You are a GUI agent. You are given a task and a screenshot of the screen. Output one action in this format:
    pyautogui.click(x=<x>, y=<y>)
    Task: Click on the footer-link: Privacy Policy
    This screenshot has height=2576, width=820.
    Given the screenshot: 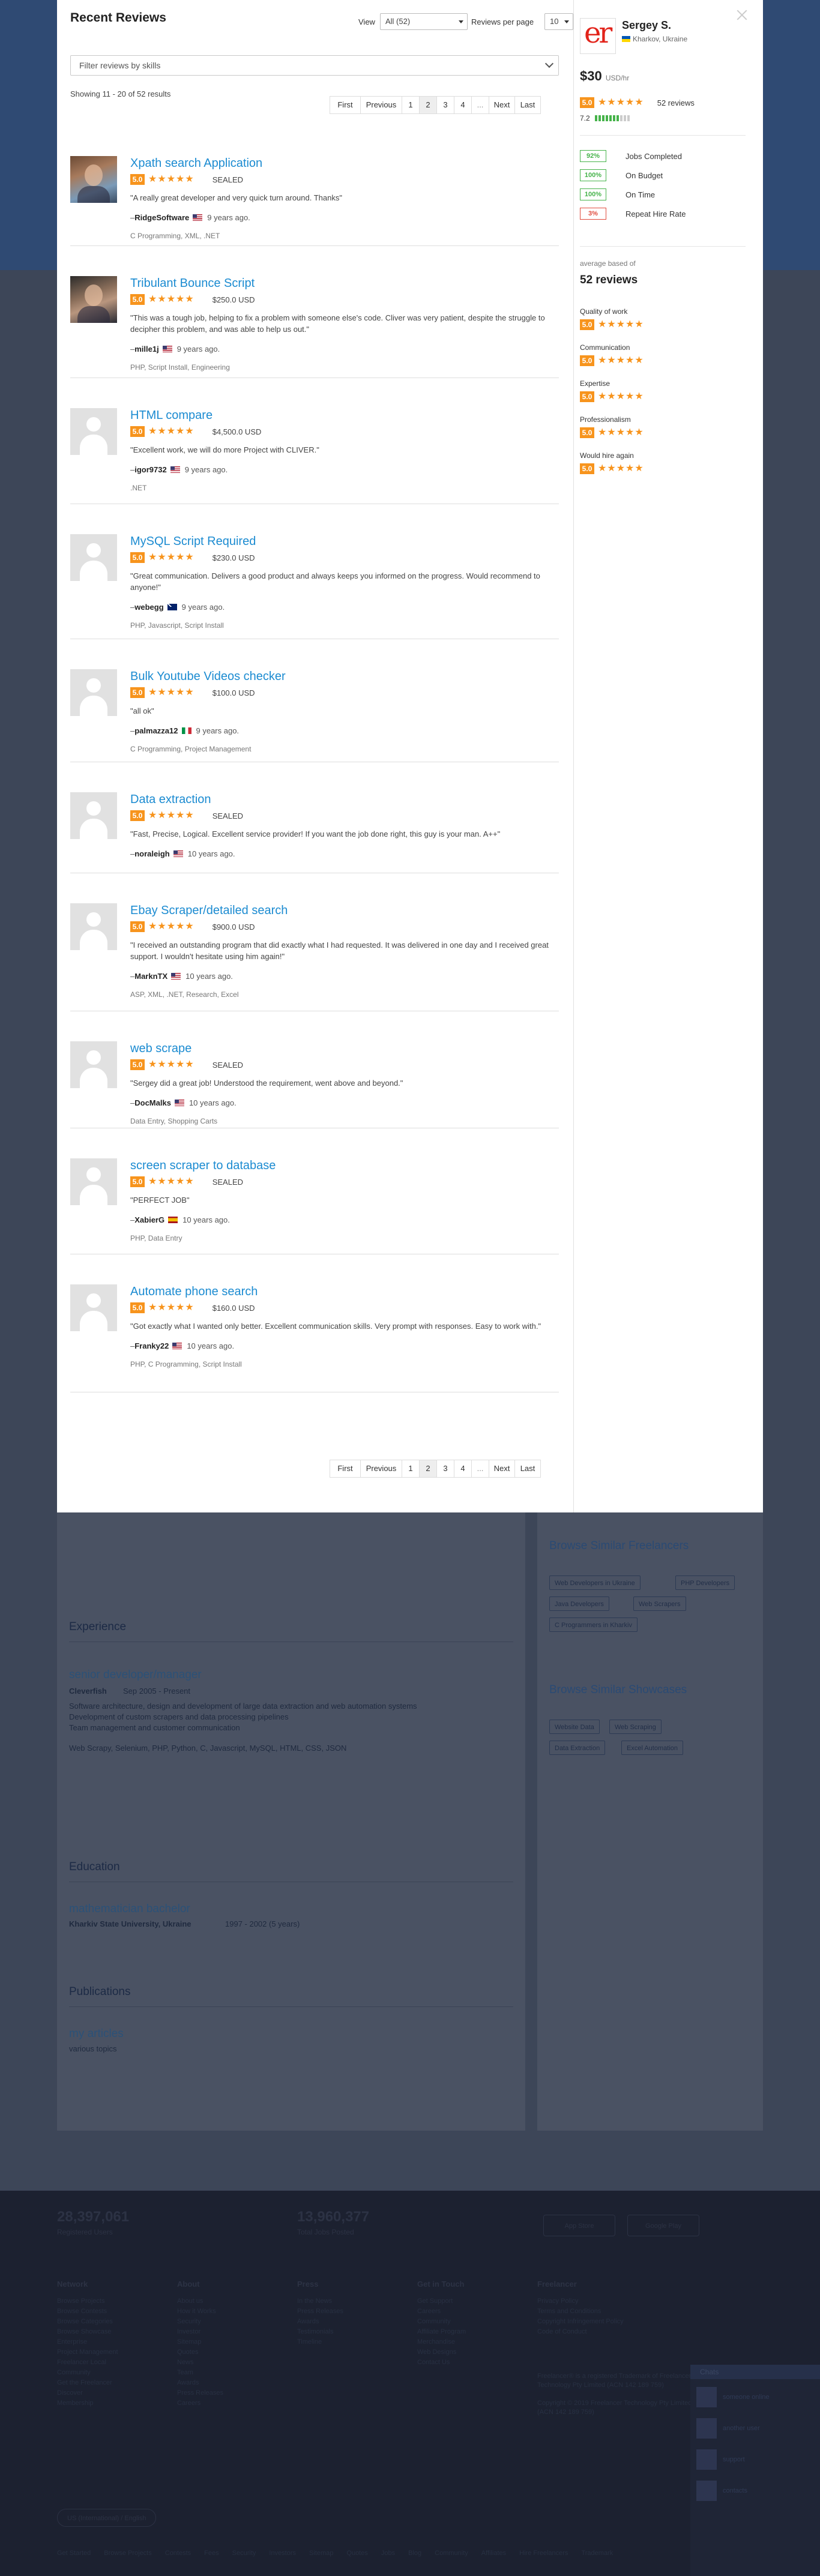 What is the action you would take?
    pyautogui.click(x=557, y=2301)
    